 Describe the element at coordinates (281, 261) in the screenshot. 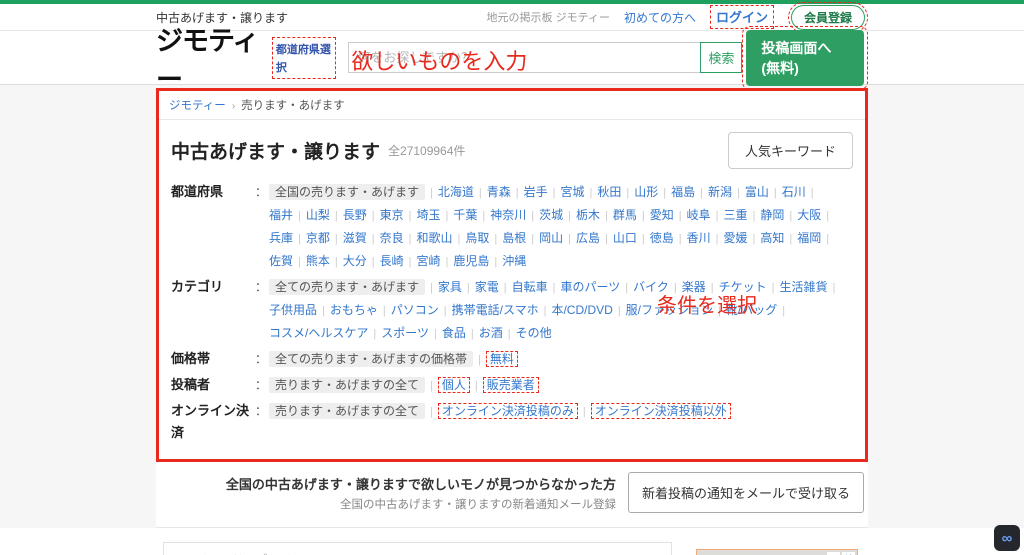

I see `filter-link: 佐賀` at that location.